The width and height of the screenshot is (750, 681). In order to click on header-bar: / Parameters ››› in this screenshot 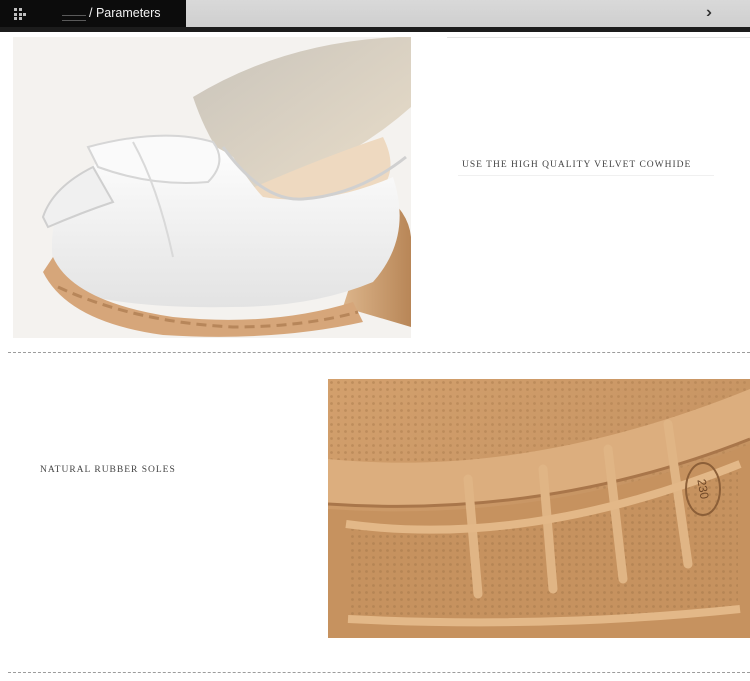, I will do `click(375, 13)`.